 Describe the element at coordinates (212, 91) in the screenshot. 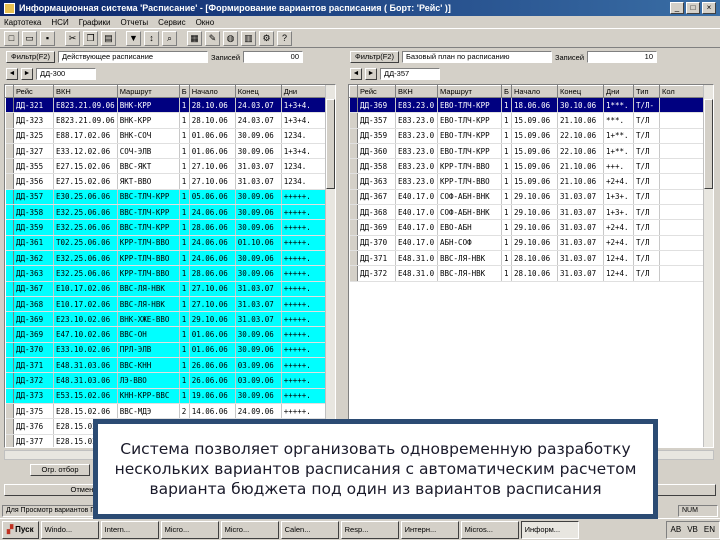

I see `column-header: Начало` at that location.